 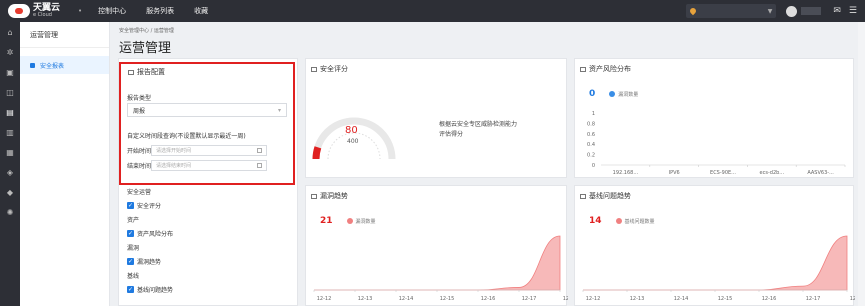 I want to click on home-icon: ⌂, so click(x=10, y=32).